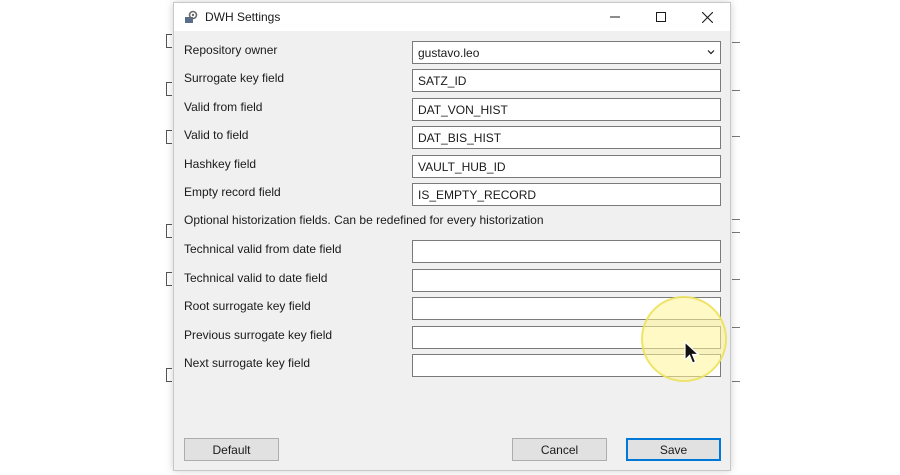 The height and width of the screenshot is (475, 900). What do you see at coordinates (566, 280) in the screenshot?
I see `technical-valid-to-input` at bounding box center [566, 280].